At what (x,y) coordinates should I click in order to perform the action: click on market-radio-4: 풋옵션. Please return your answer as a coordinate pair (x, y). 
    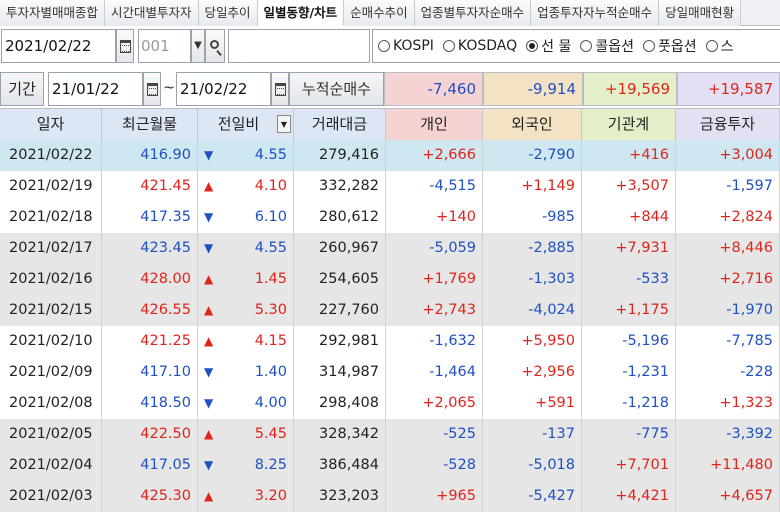
    Looking at the image, I should click on (669, 46).